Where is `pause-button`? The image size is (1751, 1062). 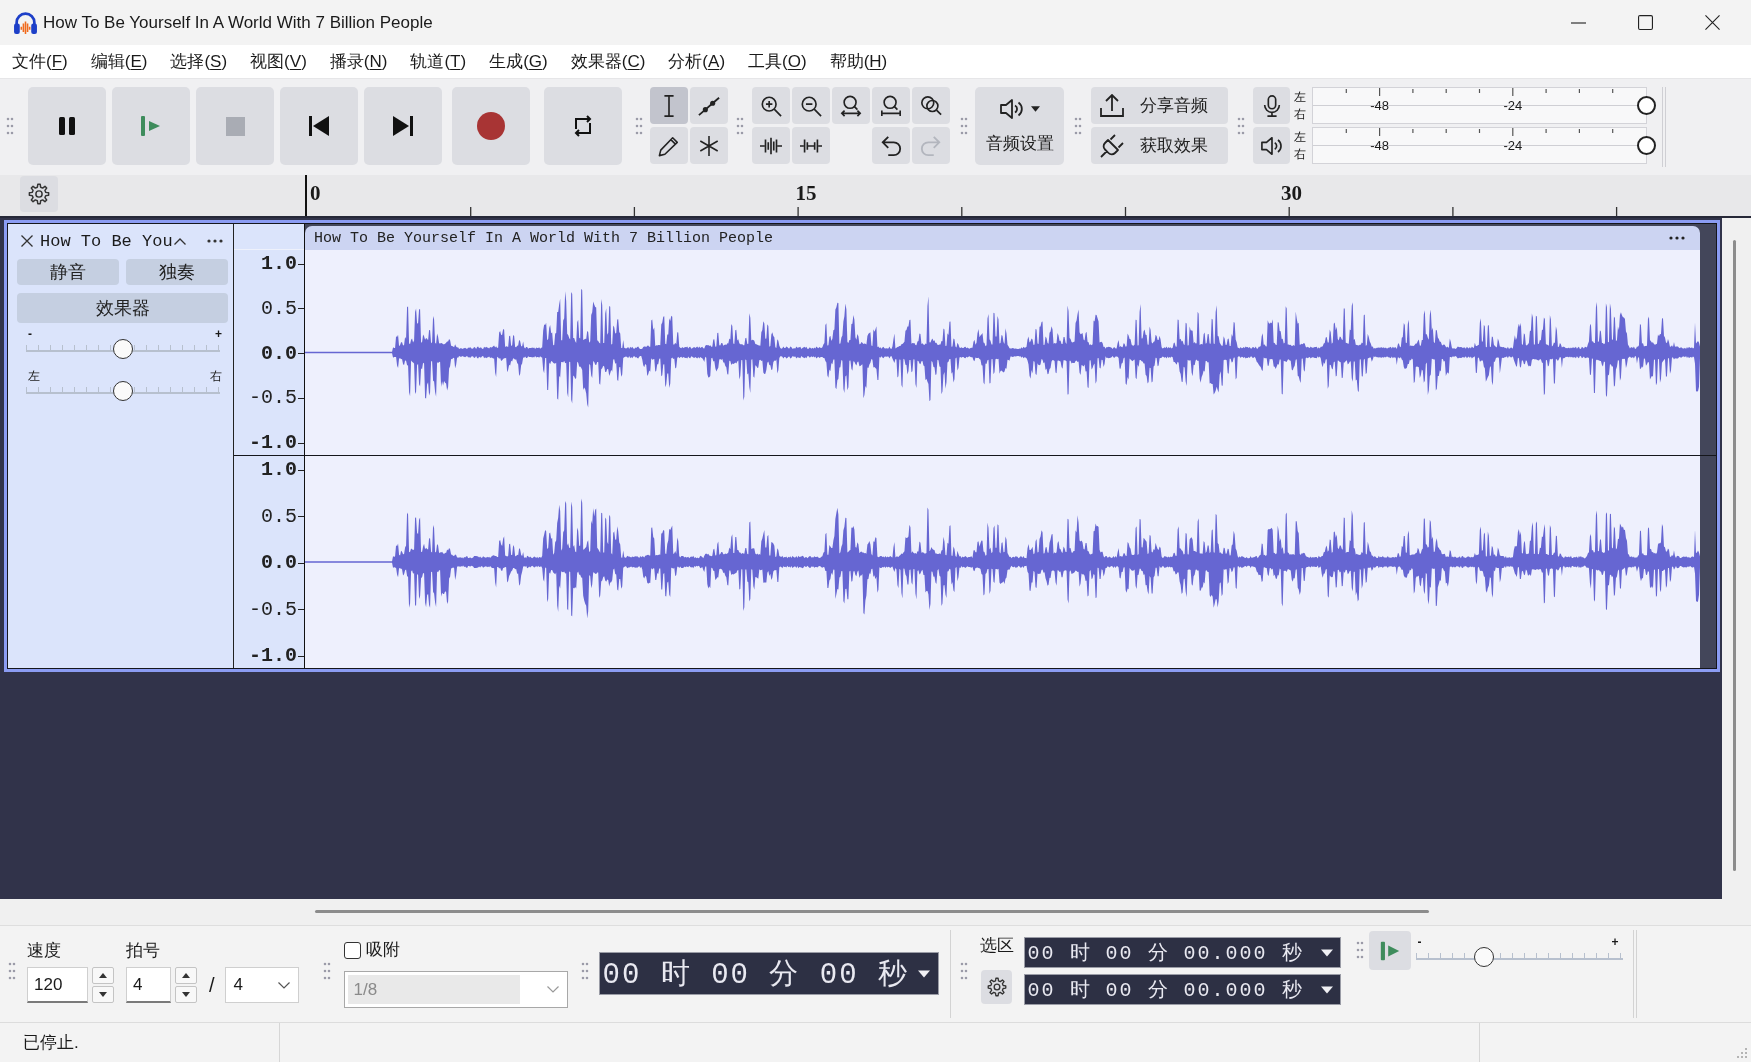
pause-button is located at coordinates (67, 126).